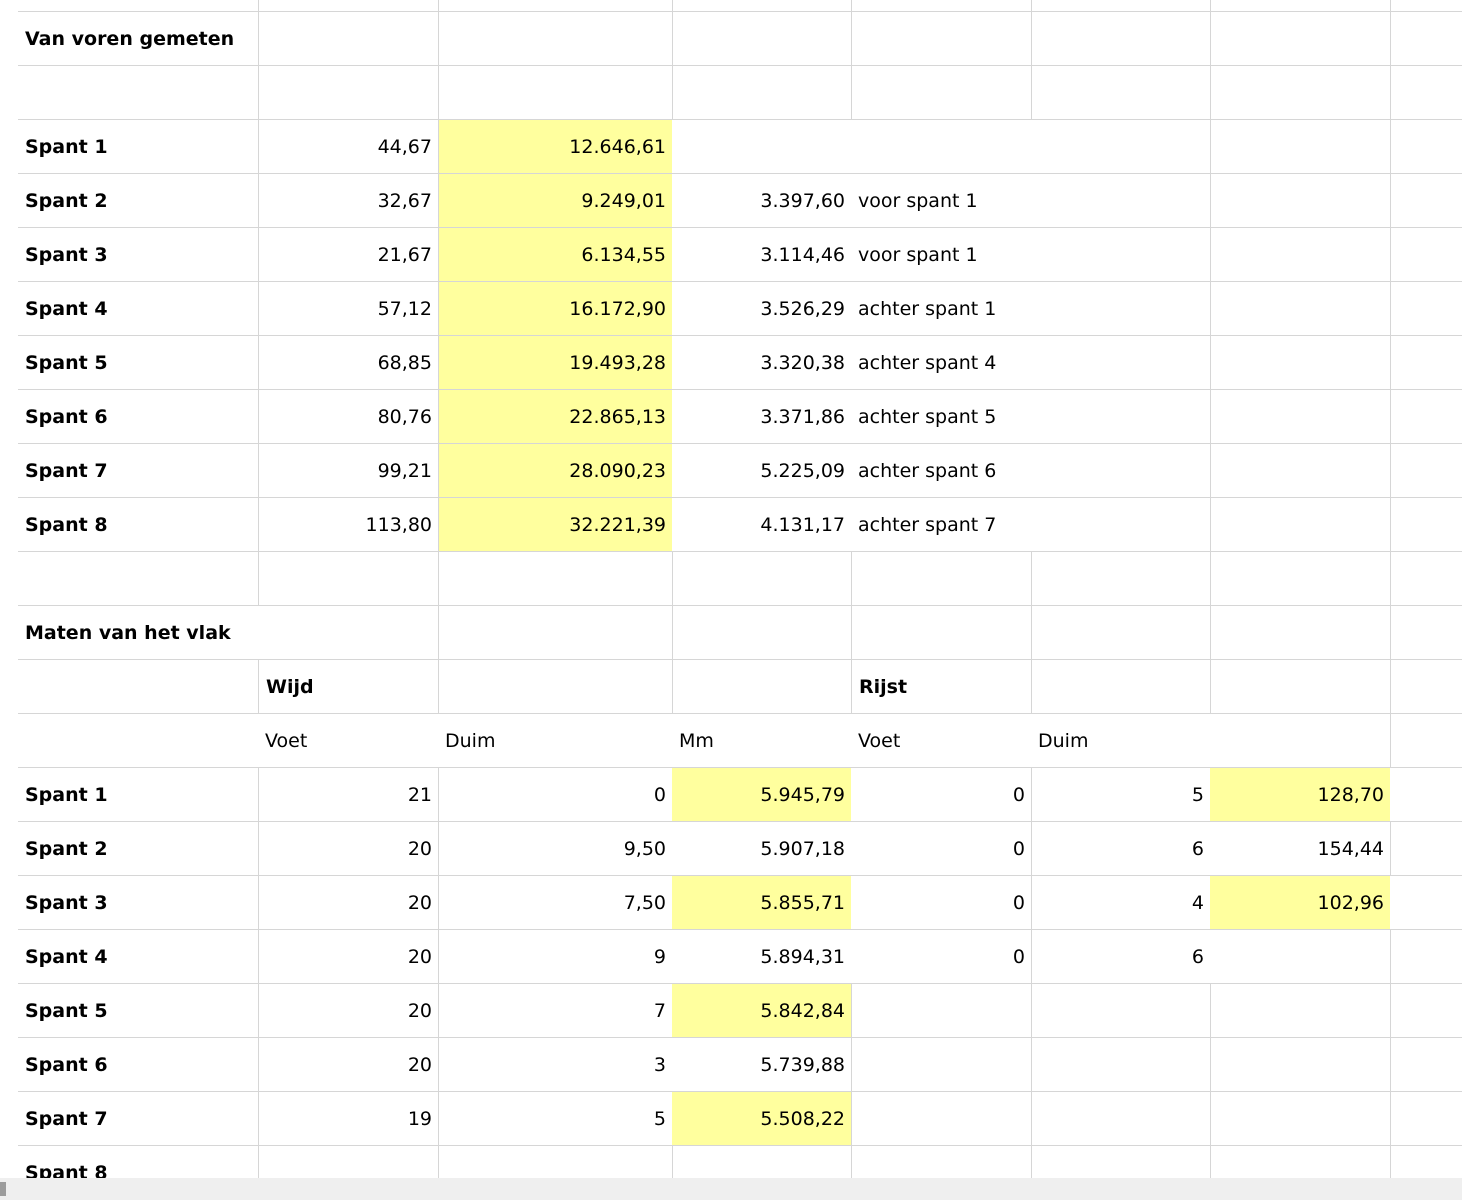  Describe the element at coordinates (941, 363) in the screenshot. I see `note-cell: achter spant 4` at that location.